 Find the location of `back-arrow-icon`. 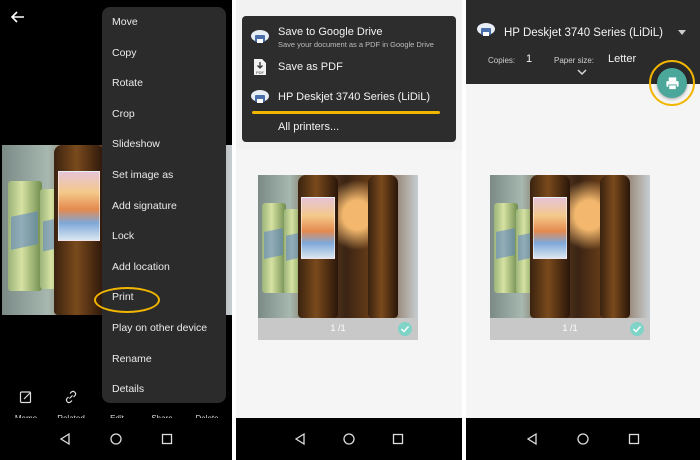

back-arrow-icon is located at coordinates (18, 17).